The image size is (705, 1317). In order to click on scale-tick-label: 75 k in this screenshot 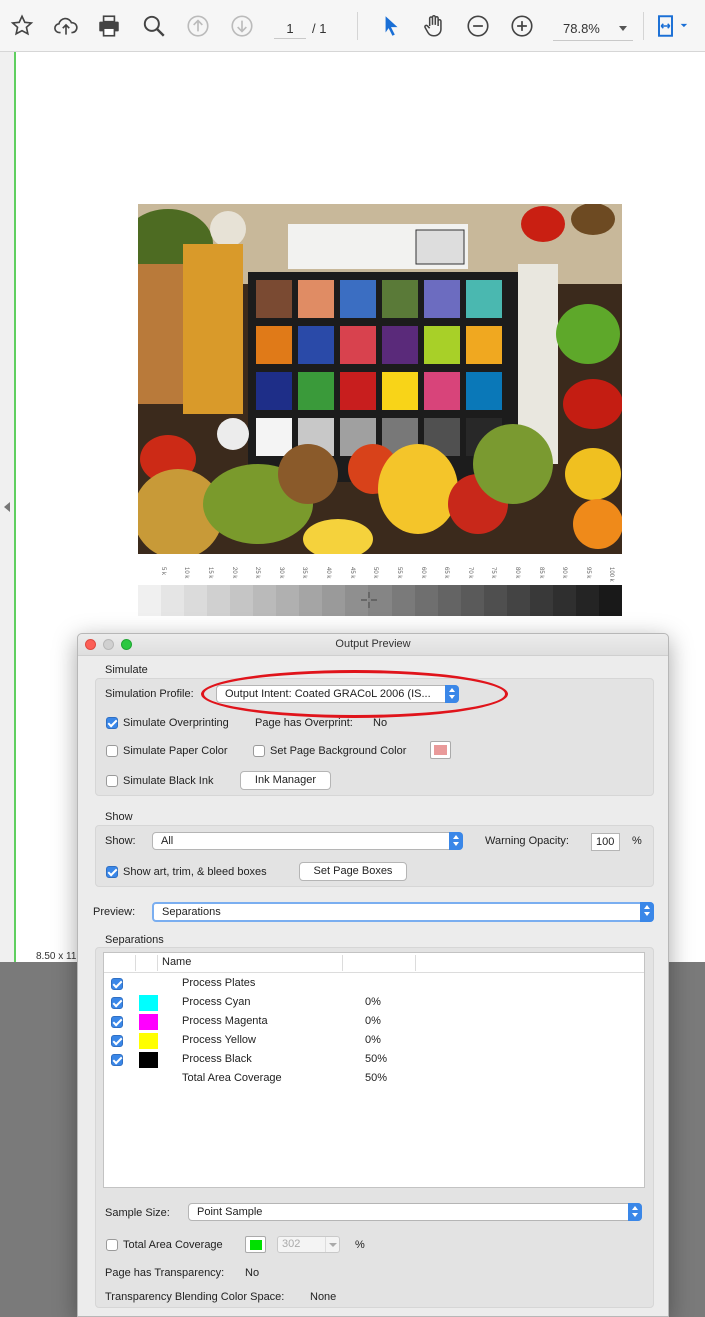, I will do `click(493, 573)`.